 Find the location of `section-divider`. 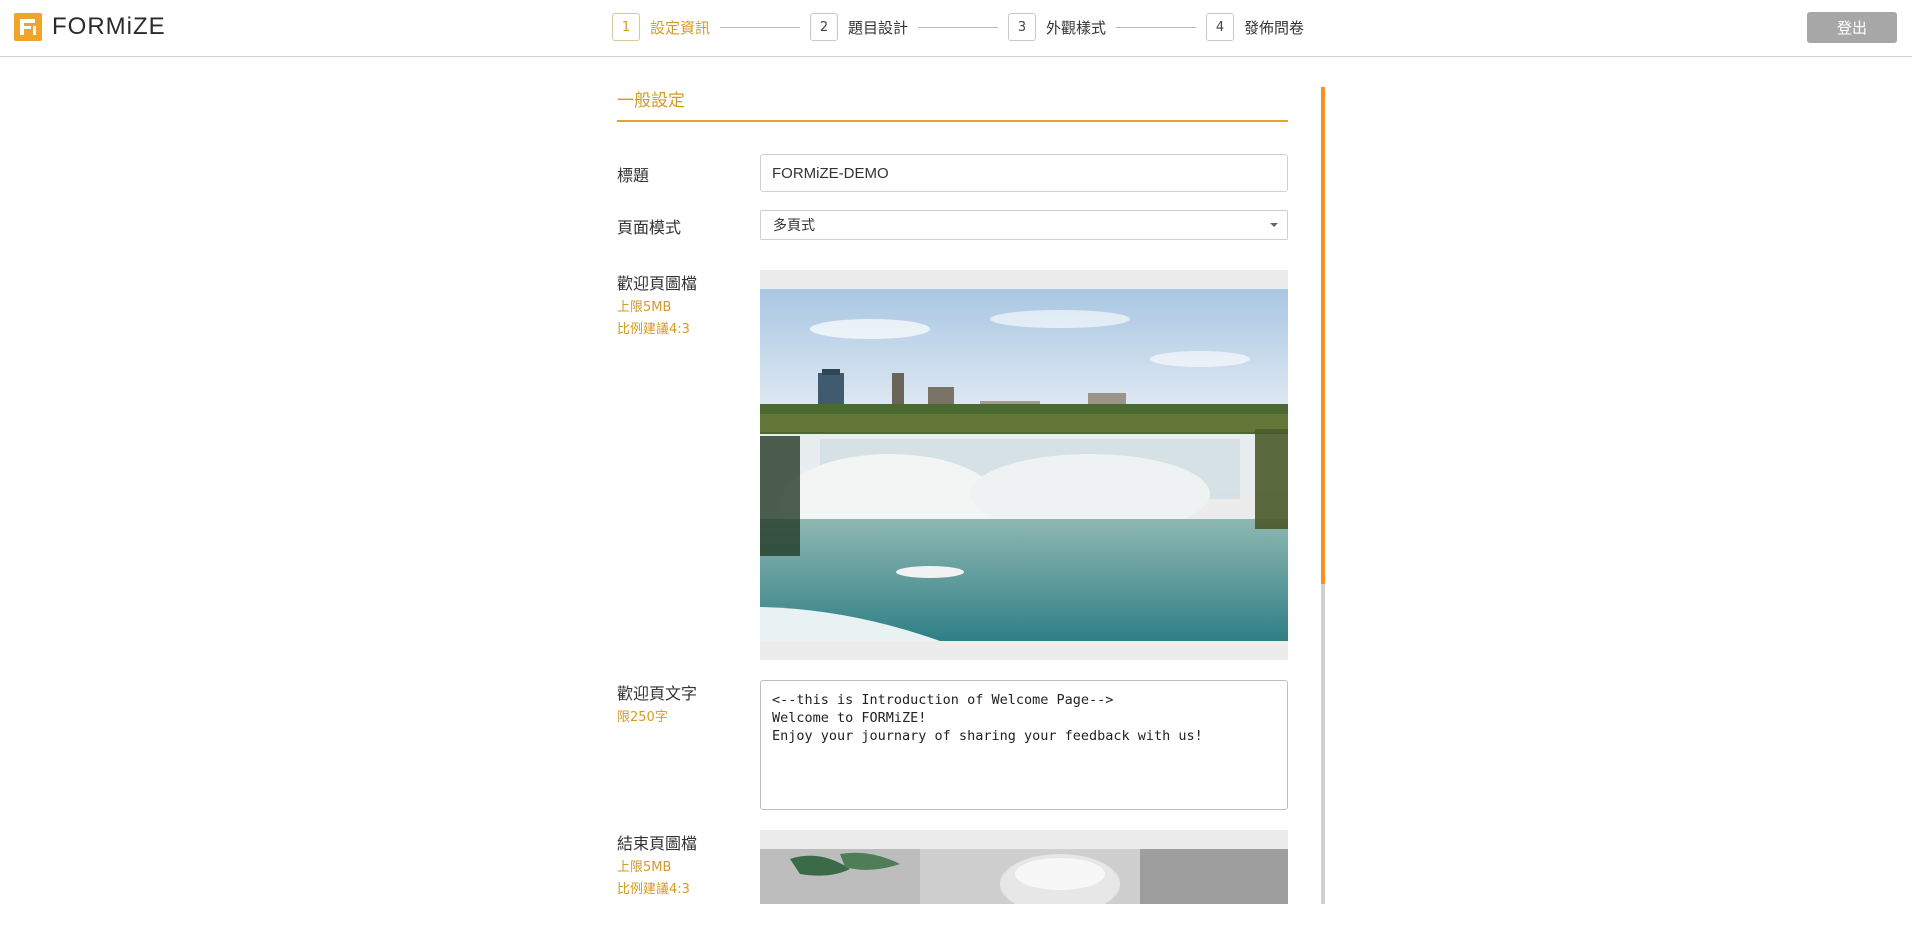

section-divider is located at coordinates (952, 121).